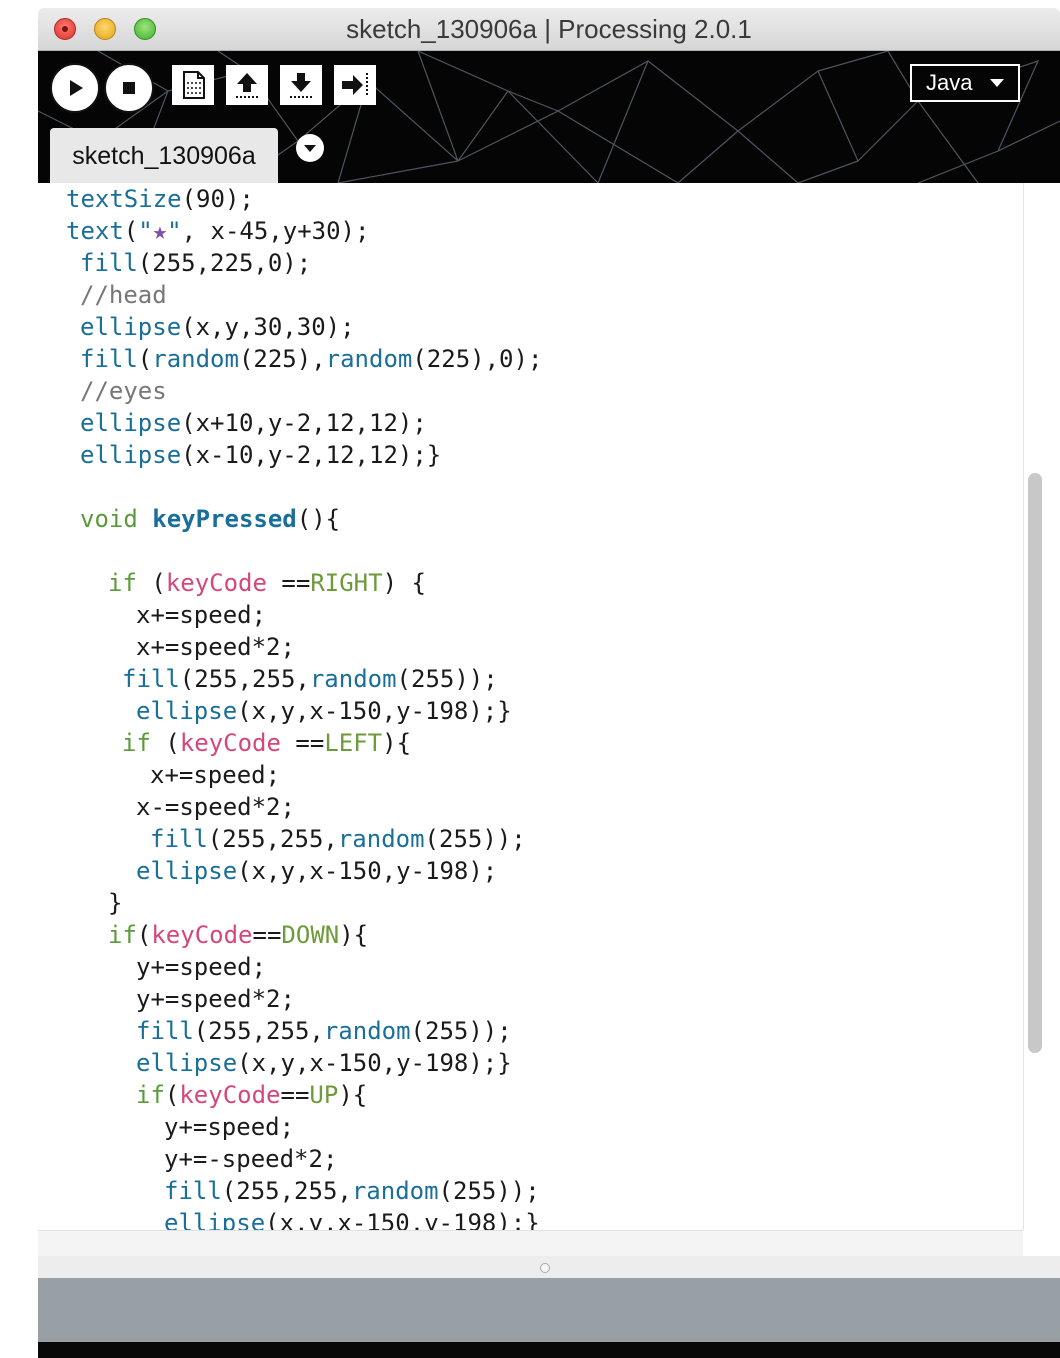  I want to click on new-file-icon, so click(194, 85).